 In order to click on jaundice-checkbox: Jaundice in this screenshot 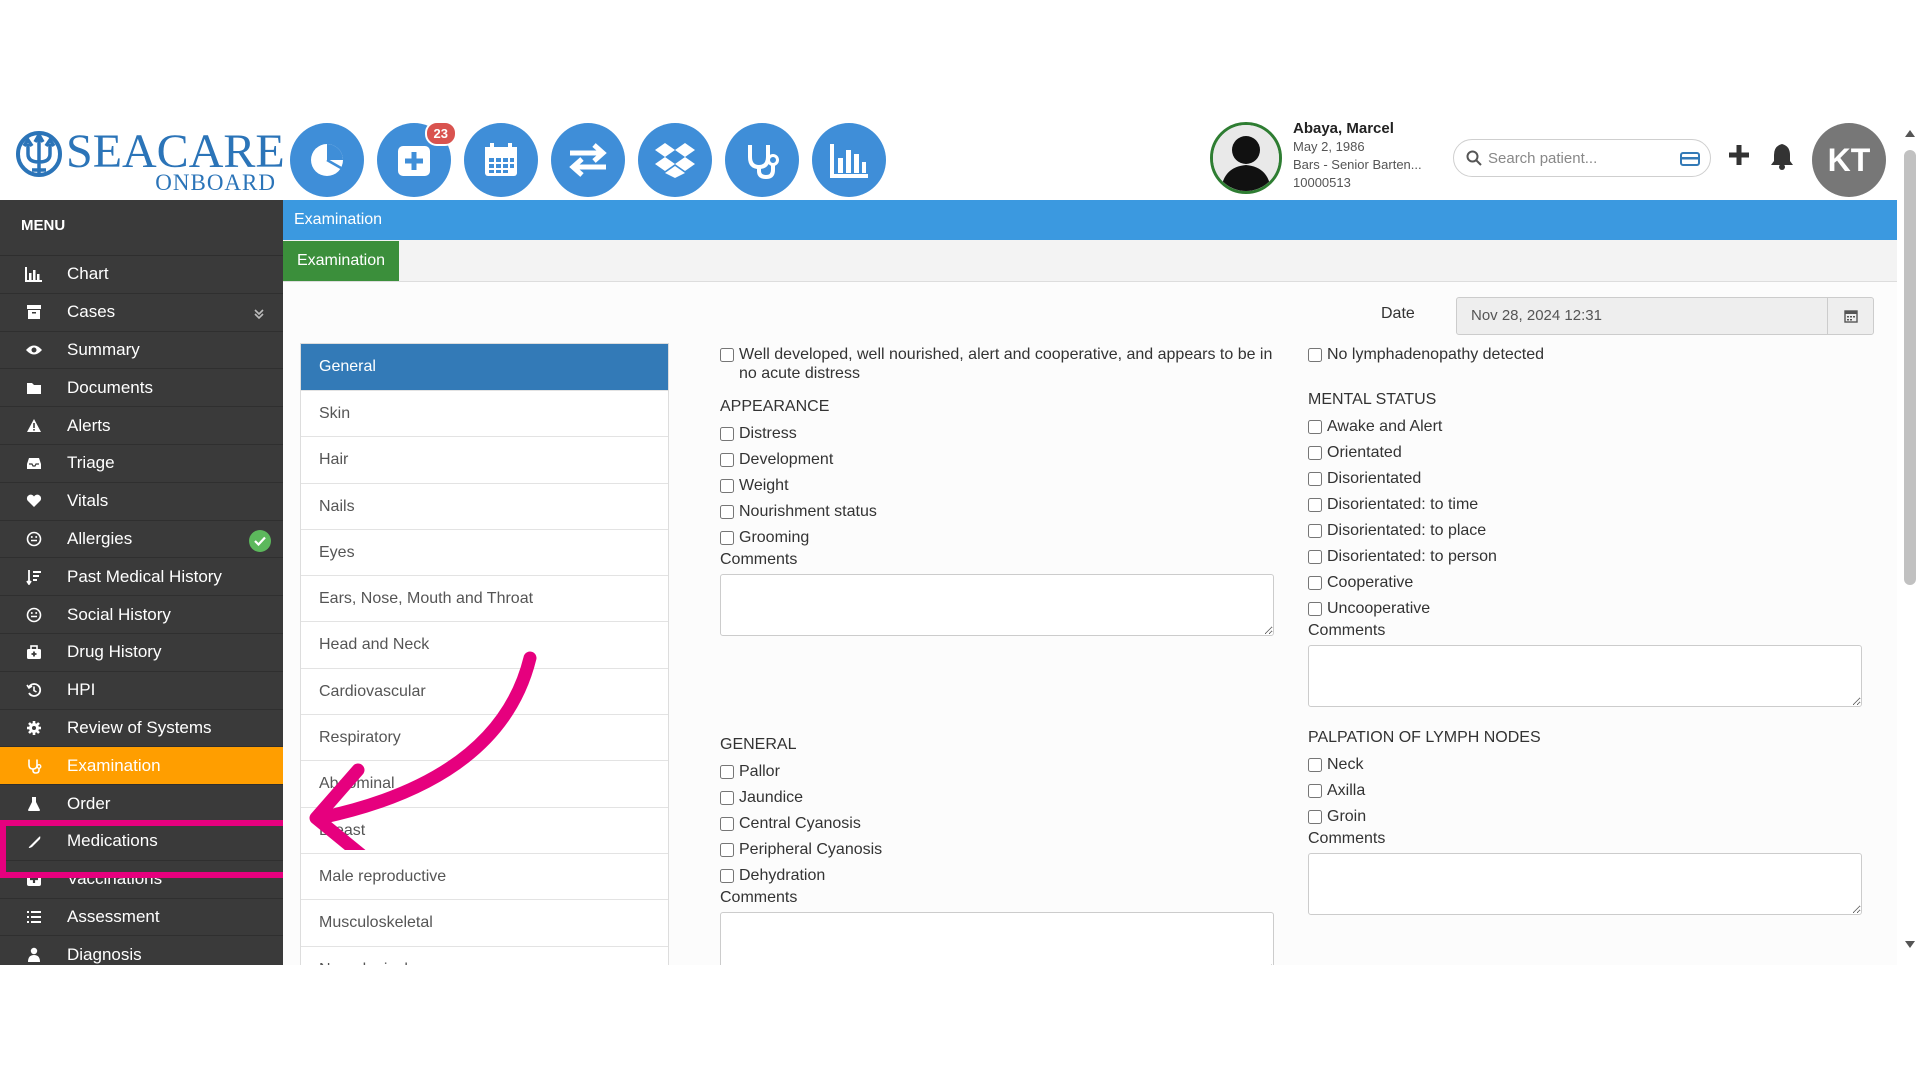, I will do `click(1000, 797)`.